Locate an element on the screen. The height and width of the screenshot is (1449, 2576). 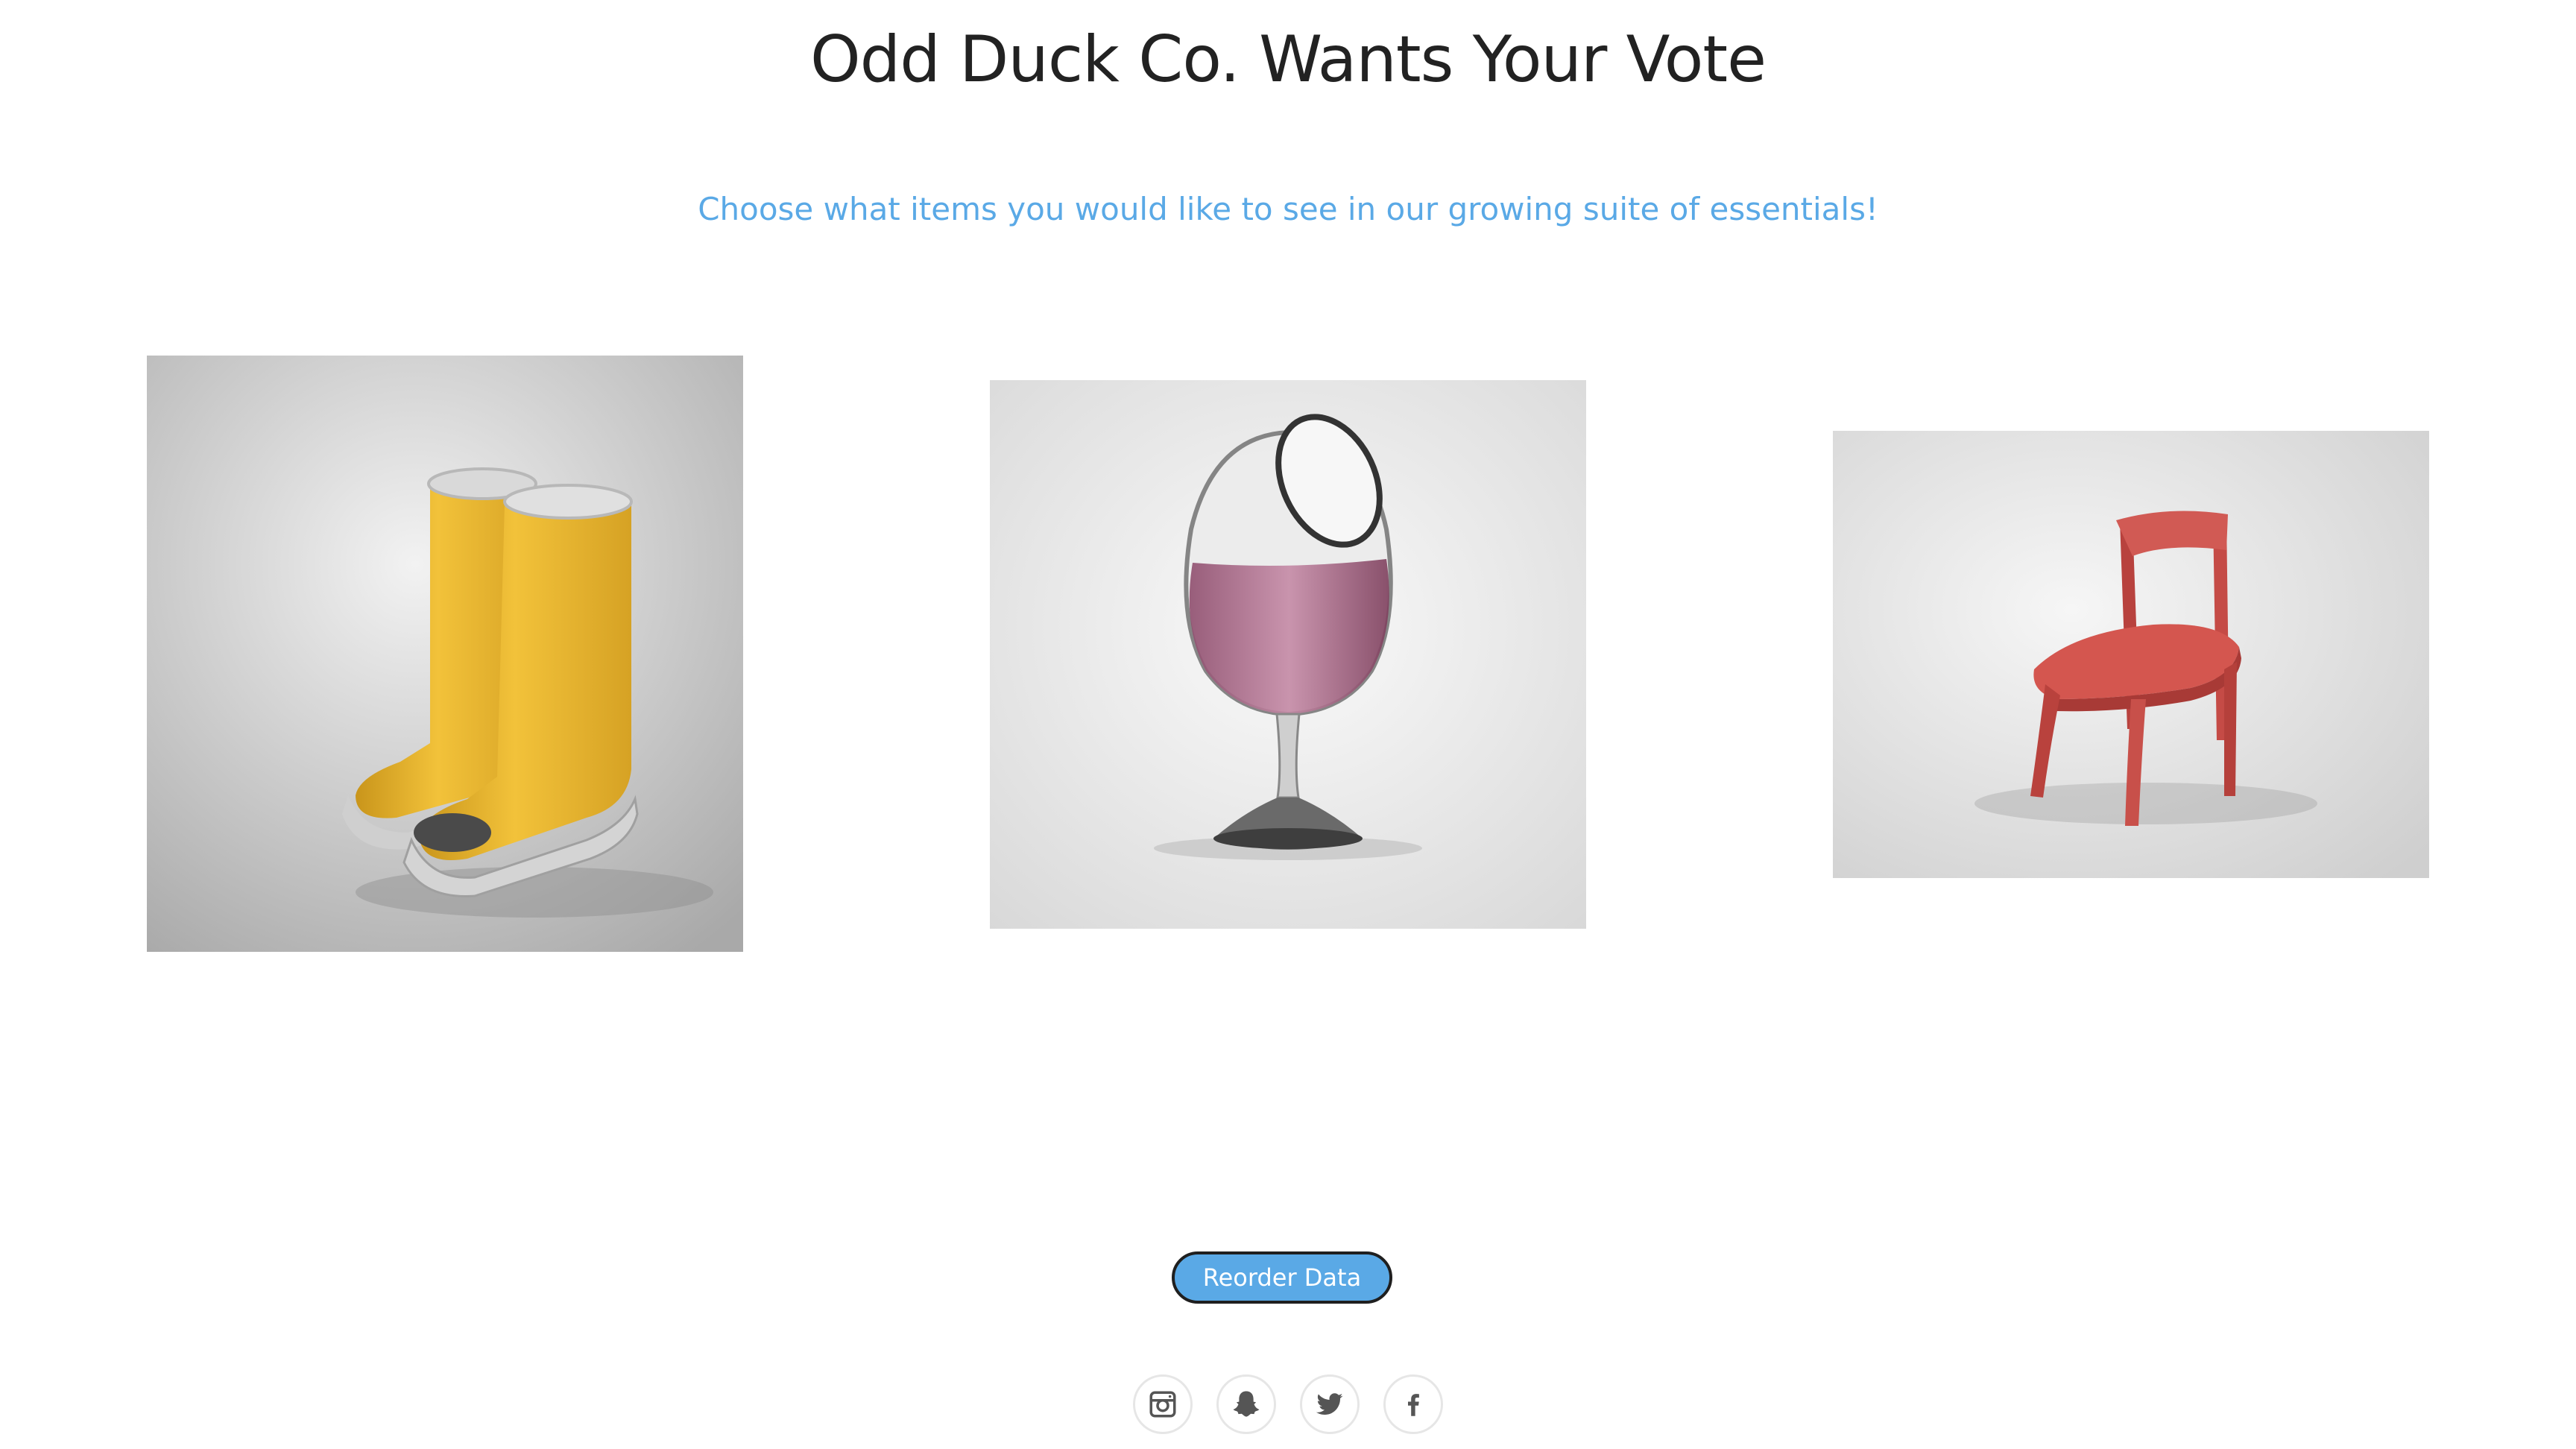
product-image-boots is located at coordinates (445, 654).